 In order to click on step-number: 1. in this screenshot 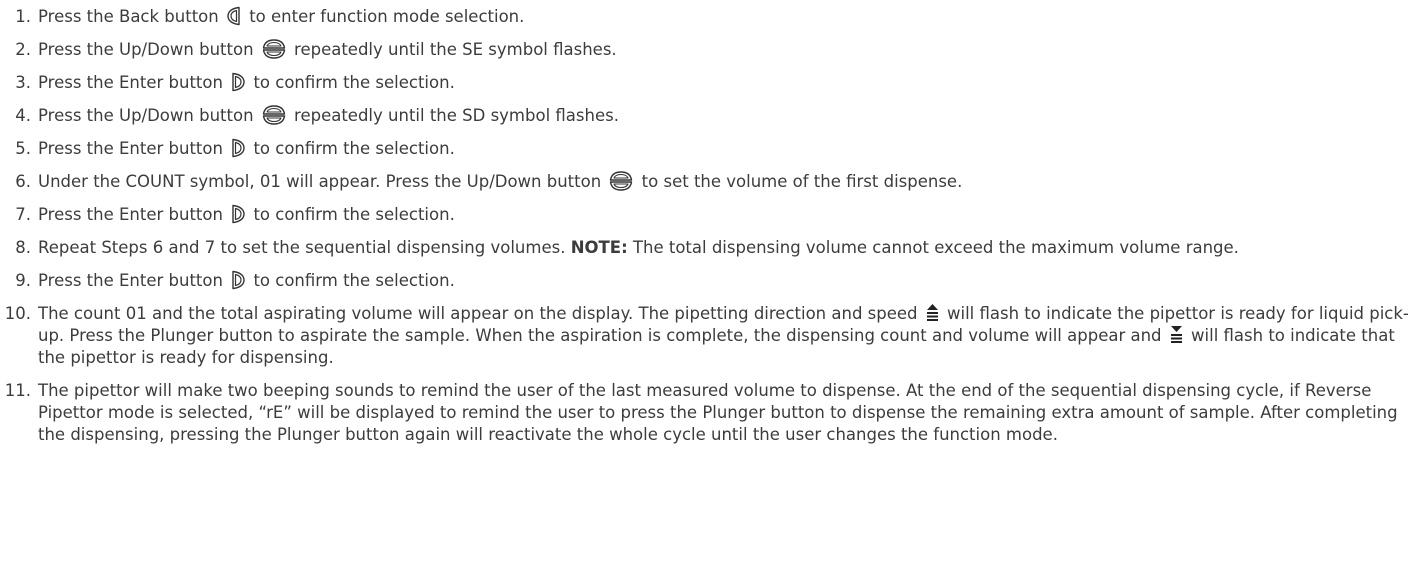, I will do `click(23, 16)`.